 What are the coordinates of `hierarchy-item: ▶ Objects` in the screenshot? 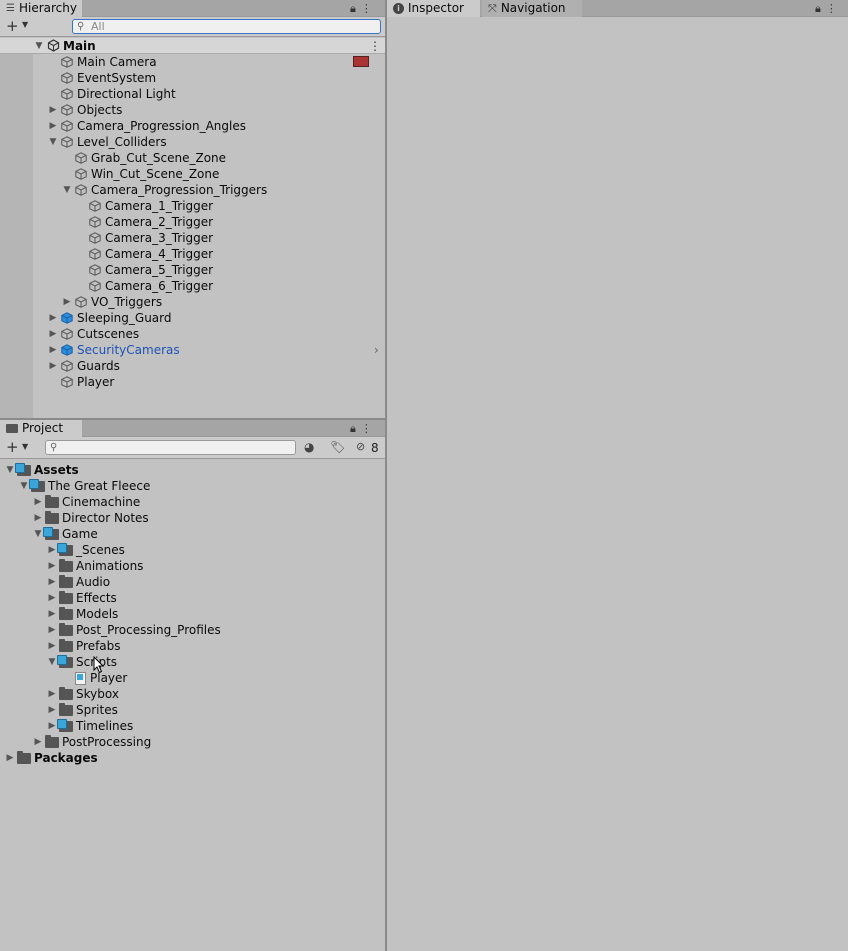 It's located at (84, 110).